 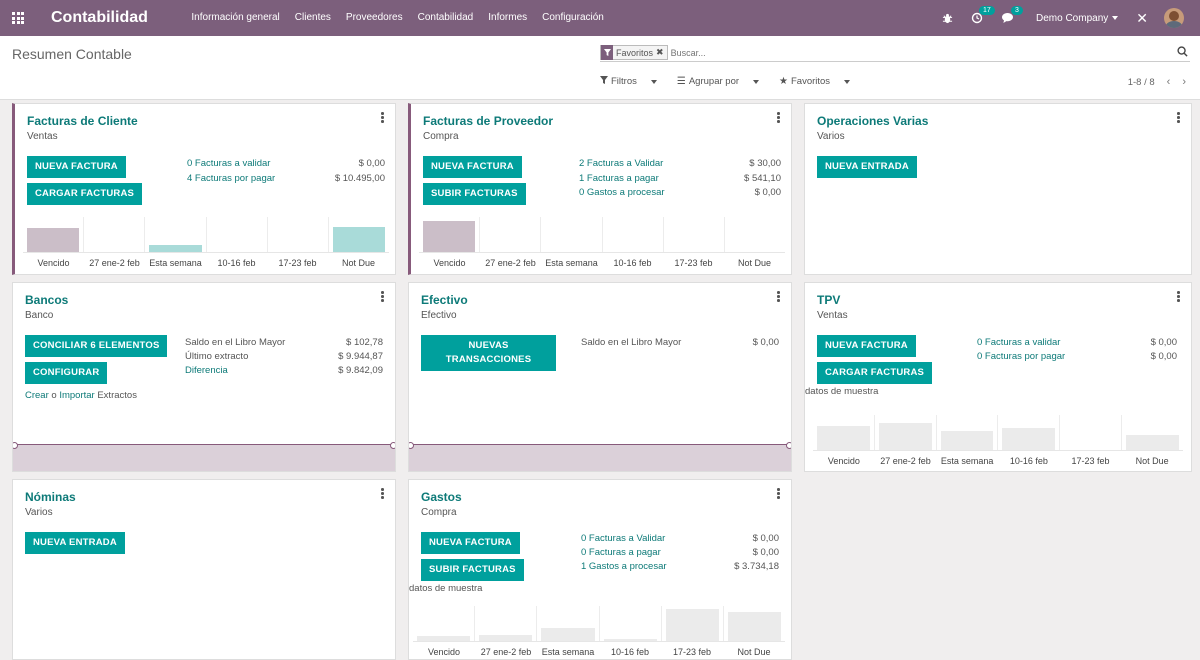 What do you see at coordinates (1077, 18) in the screenshot?
I see `company-switcher: Demo Company` at bounding box center [1077, 18].